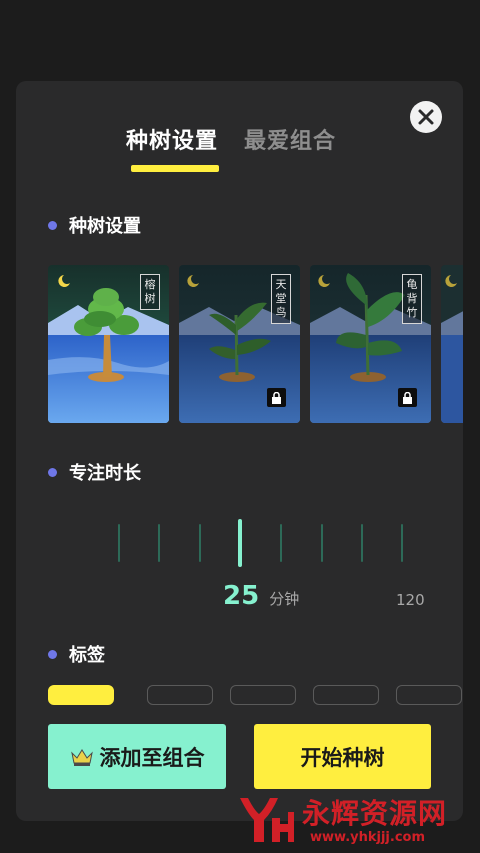 The height and width of the screenshot is (853, 480). I want to click on tree-name-banyan: 榕树, so click(150, 292).